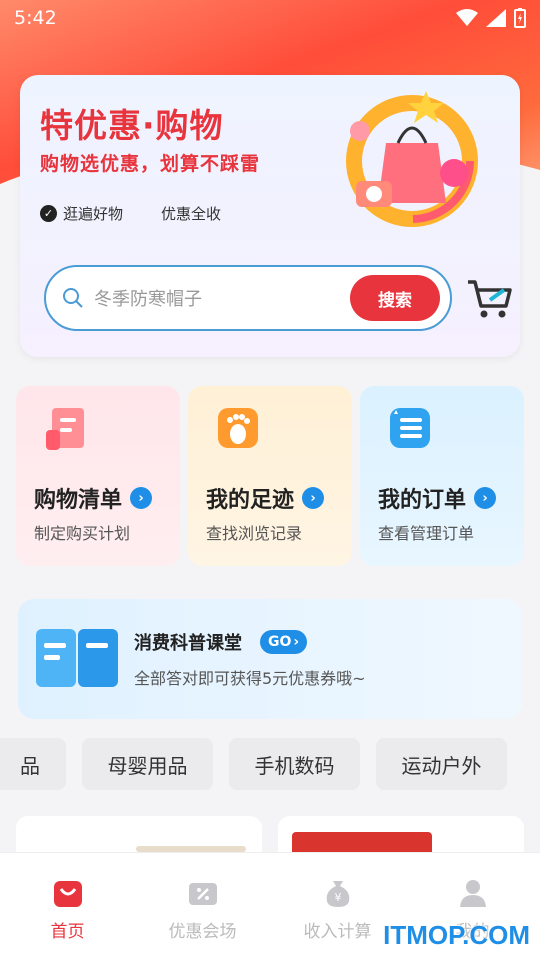 The height and width of the screenshot is (960, 540). I want to click on shopping-bag-illustration, so click(412, 159).